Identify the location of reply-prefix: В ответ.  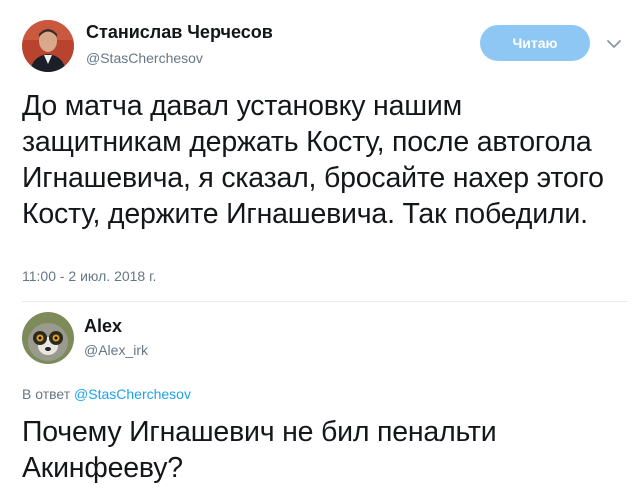
(46, 394).